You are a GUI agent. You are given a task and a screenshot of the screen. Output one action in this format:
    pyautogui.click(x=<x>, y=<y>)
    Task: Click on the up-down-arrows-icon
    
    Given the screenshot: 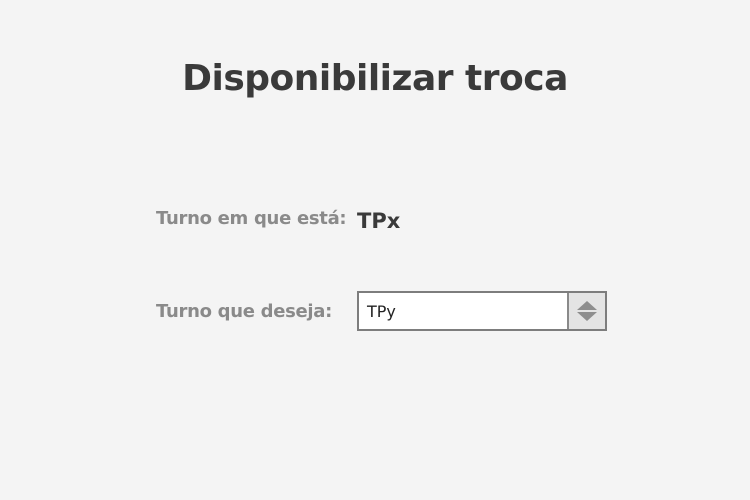 What is the action you would take?
    pyautogui.click(x=587, y=311)
    